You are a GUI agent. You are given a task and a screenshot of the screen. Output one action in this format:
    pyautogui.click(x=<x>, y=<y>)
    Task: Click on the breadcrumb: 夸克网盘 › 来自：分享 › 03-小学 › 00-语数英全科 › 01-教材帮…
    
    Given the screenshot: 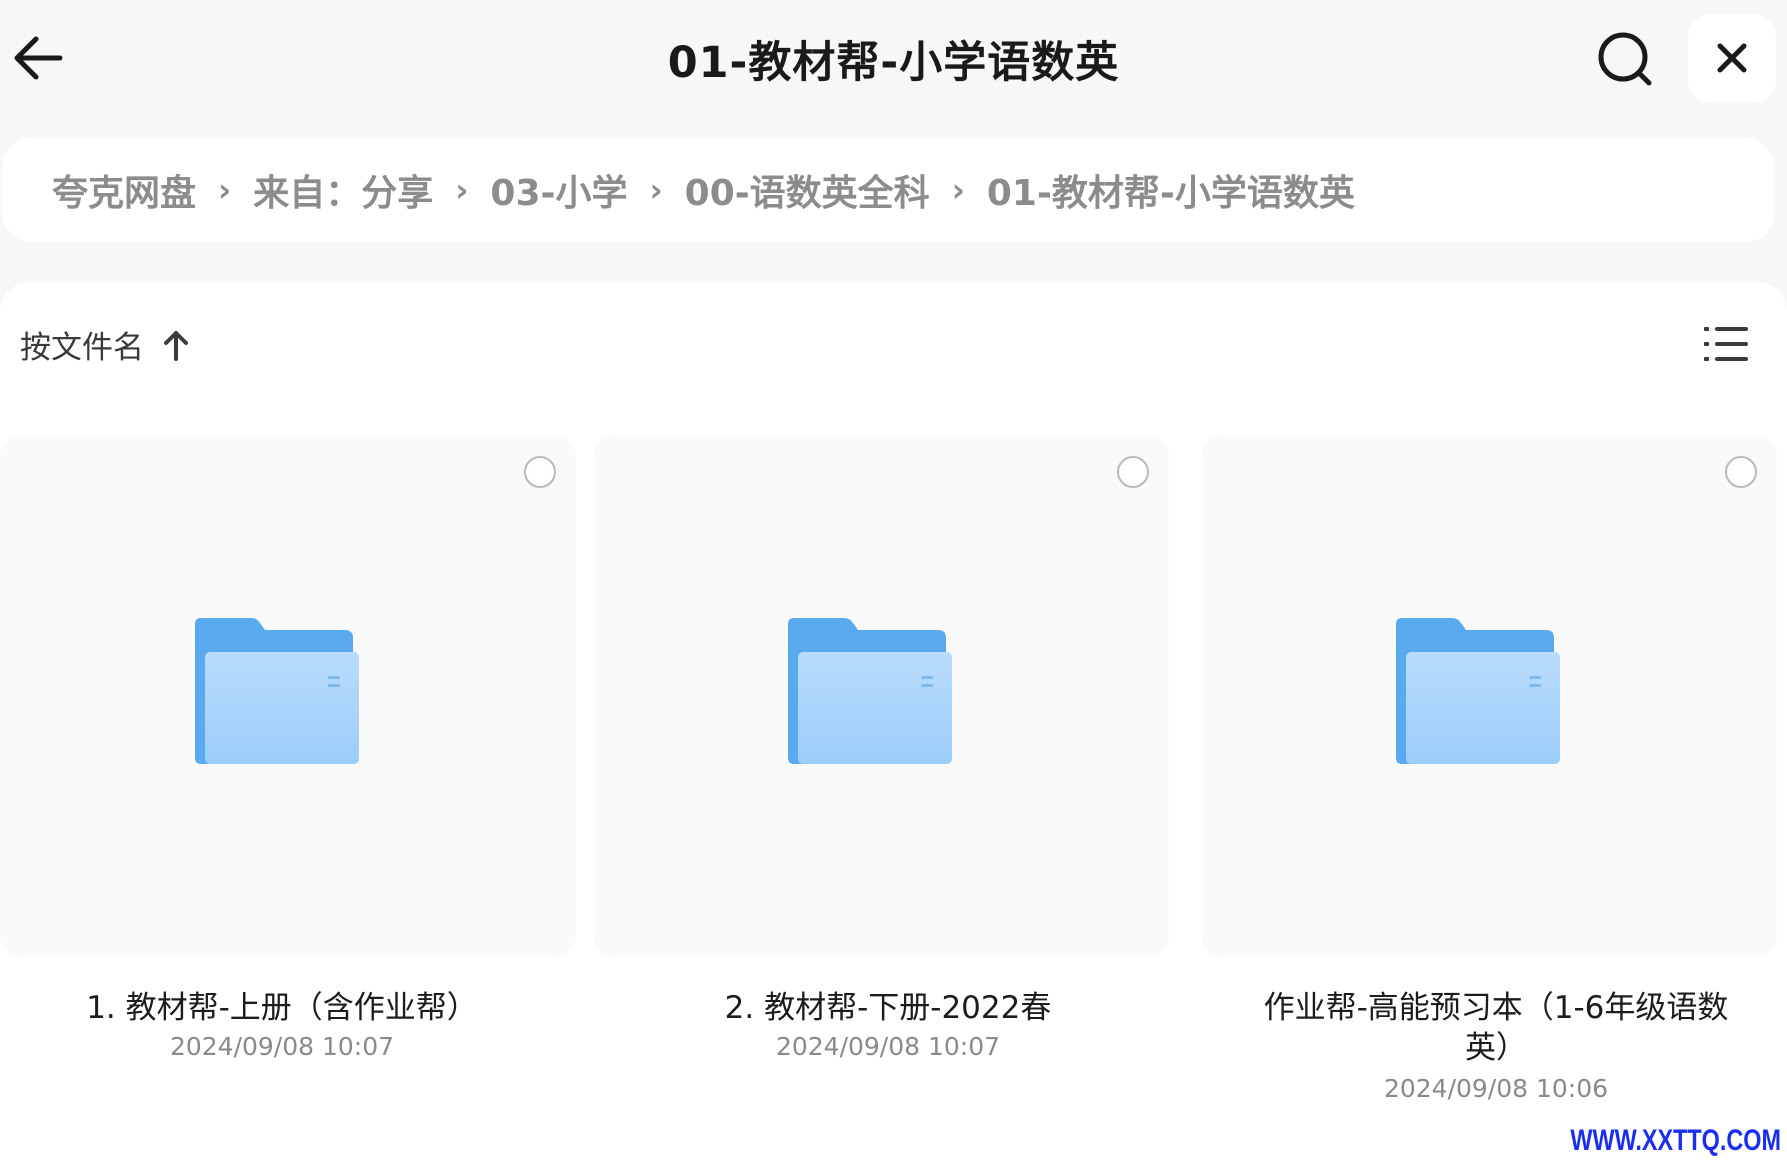 What is the action you would take?
    pyautogui.click(x=888, y=190)
    